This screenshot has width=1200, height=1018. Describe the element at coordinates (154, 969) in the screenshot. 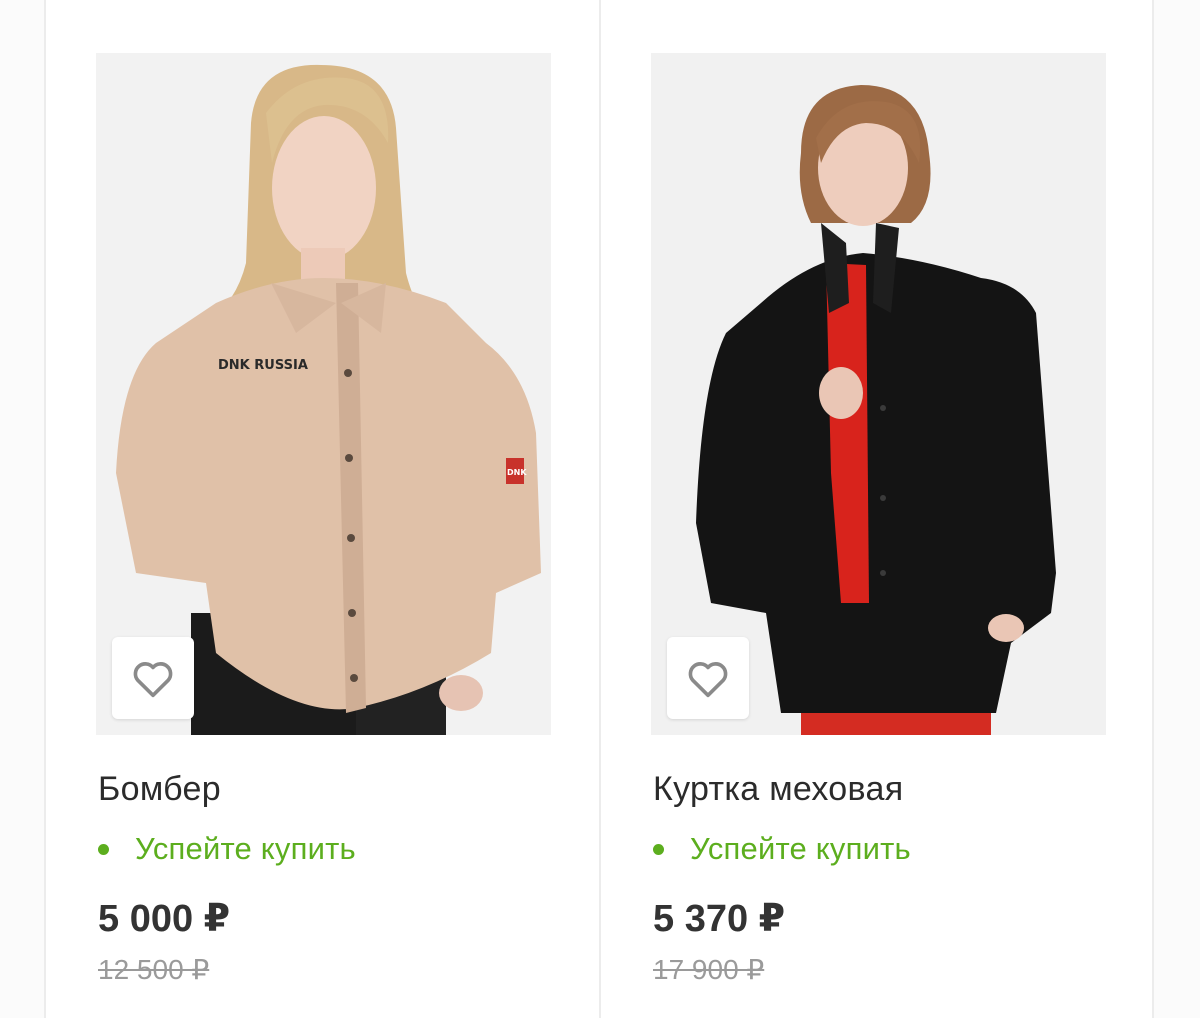

I see `old-price: 12 500 ₽` at that location.